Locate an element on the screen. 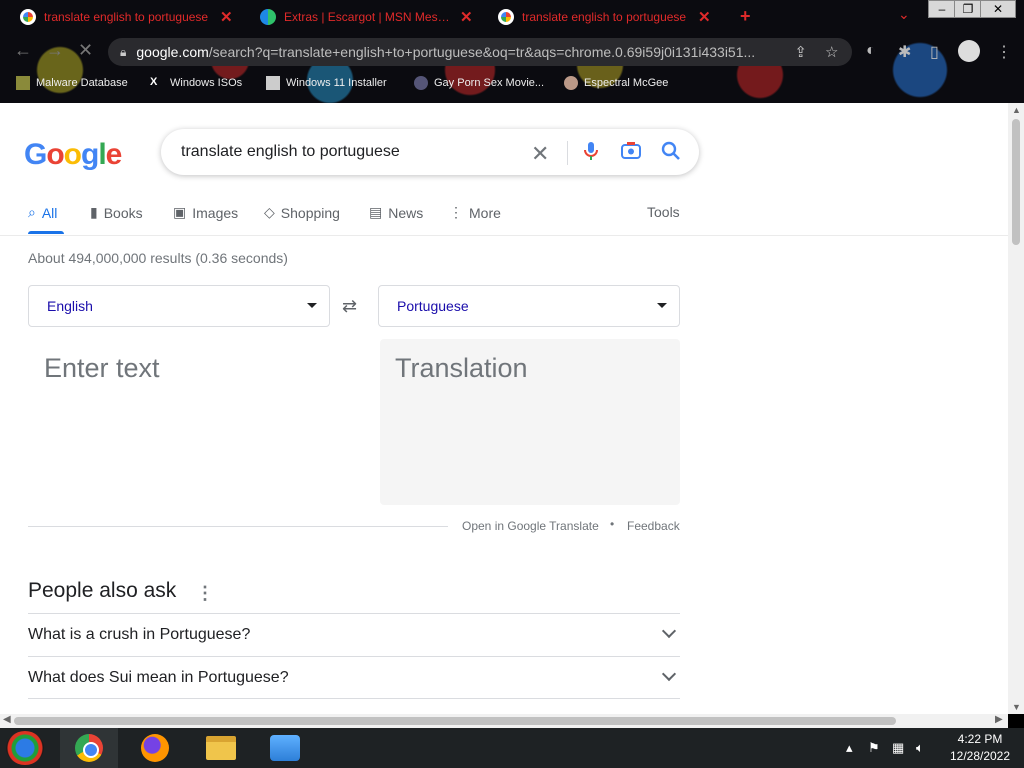 This screenshot has width=1024, height=768. google-favicon-icon is located at coordinates (28, 17).